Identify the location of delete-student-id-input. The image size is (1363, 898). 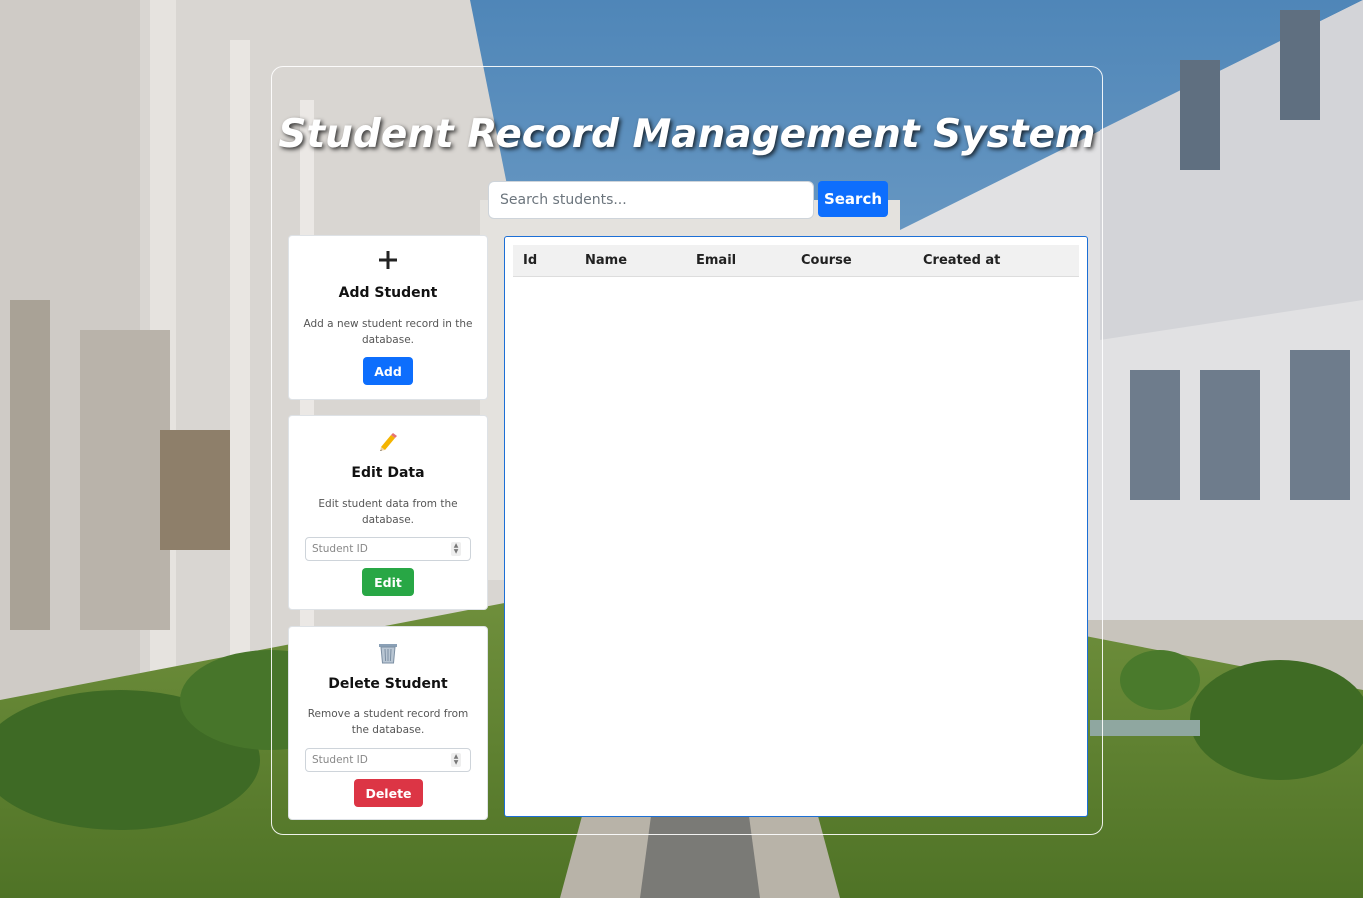
(388, 760).